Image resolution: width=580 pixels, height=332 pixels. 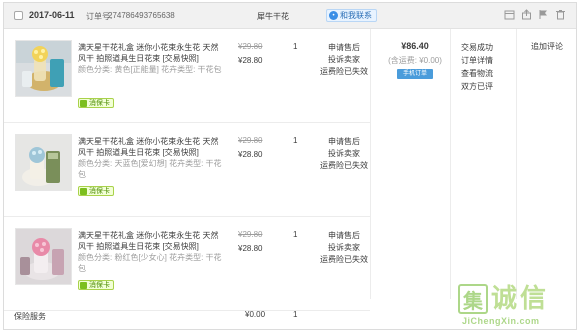 I want to click on delete-icon, so click(x=560, y=14).